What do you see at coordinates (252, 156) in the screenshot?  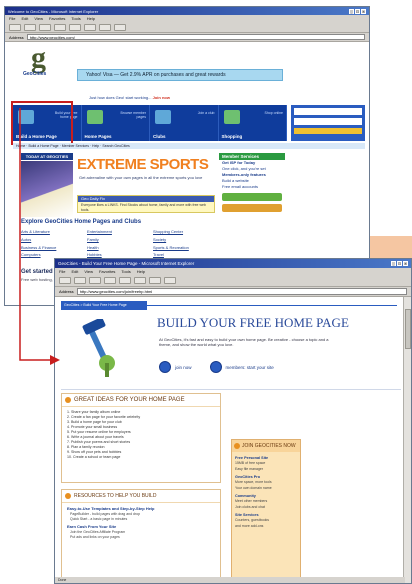 I see `member-services-header: Member Services` at bounding box center [252, 156].